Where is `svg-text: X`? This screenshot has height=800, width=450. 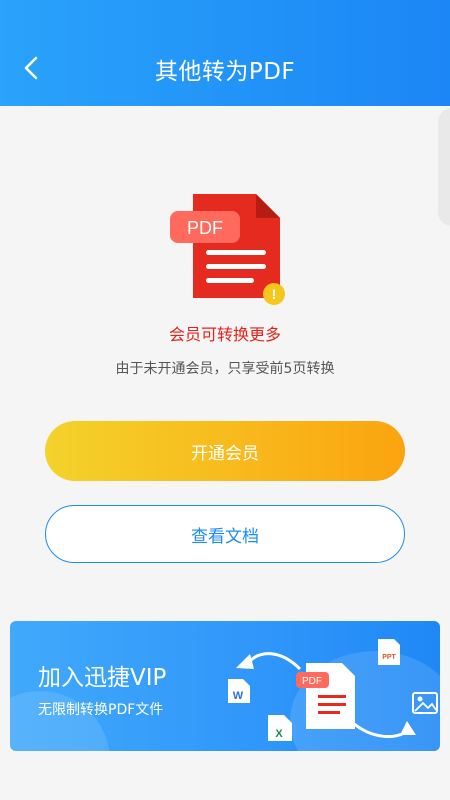 svg-text: X is located at coordinates (279, 734).